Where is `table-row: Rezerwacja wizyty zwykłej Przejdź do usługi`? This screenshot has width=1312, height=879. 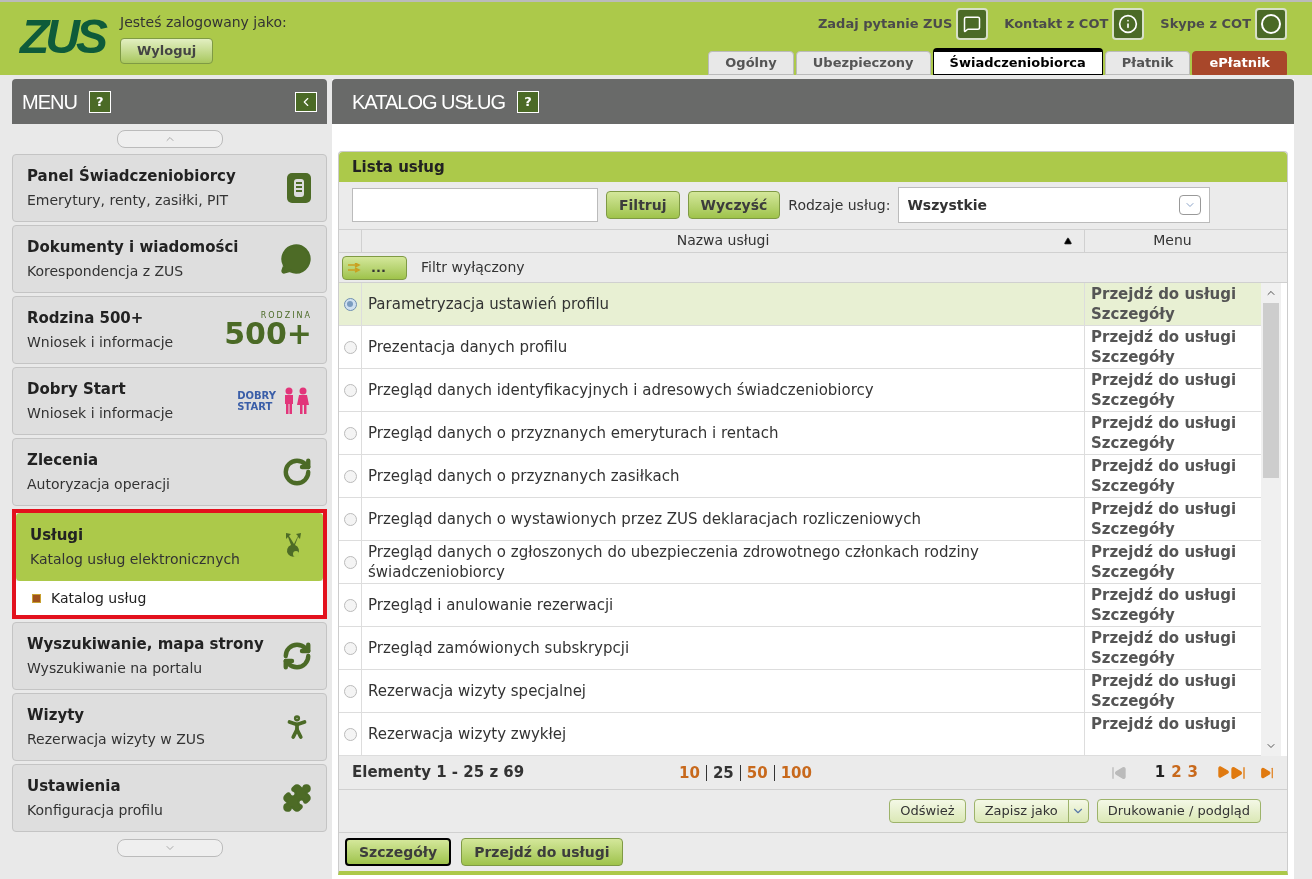
table-row: Rezerwacja wizyty zwykłej Przejdź do usługi is located at coordinates (800, 735).